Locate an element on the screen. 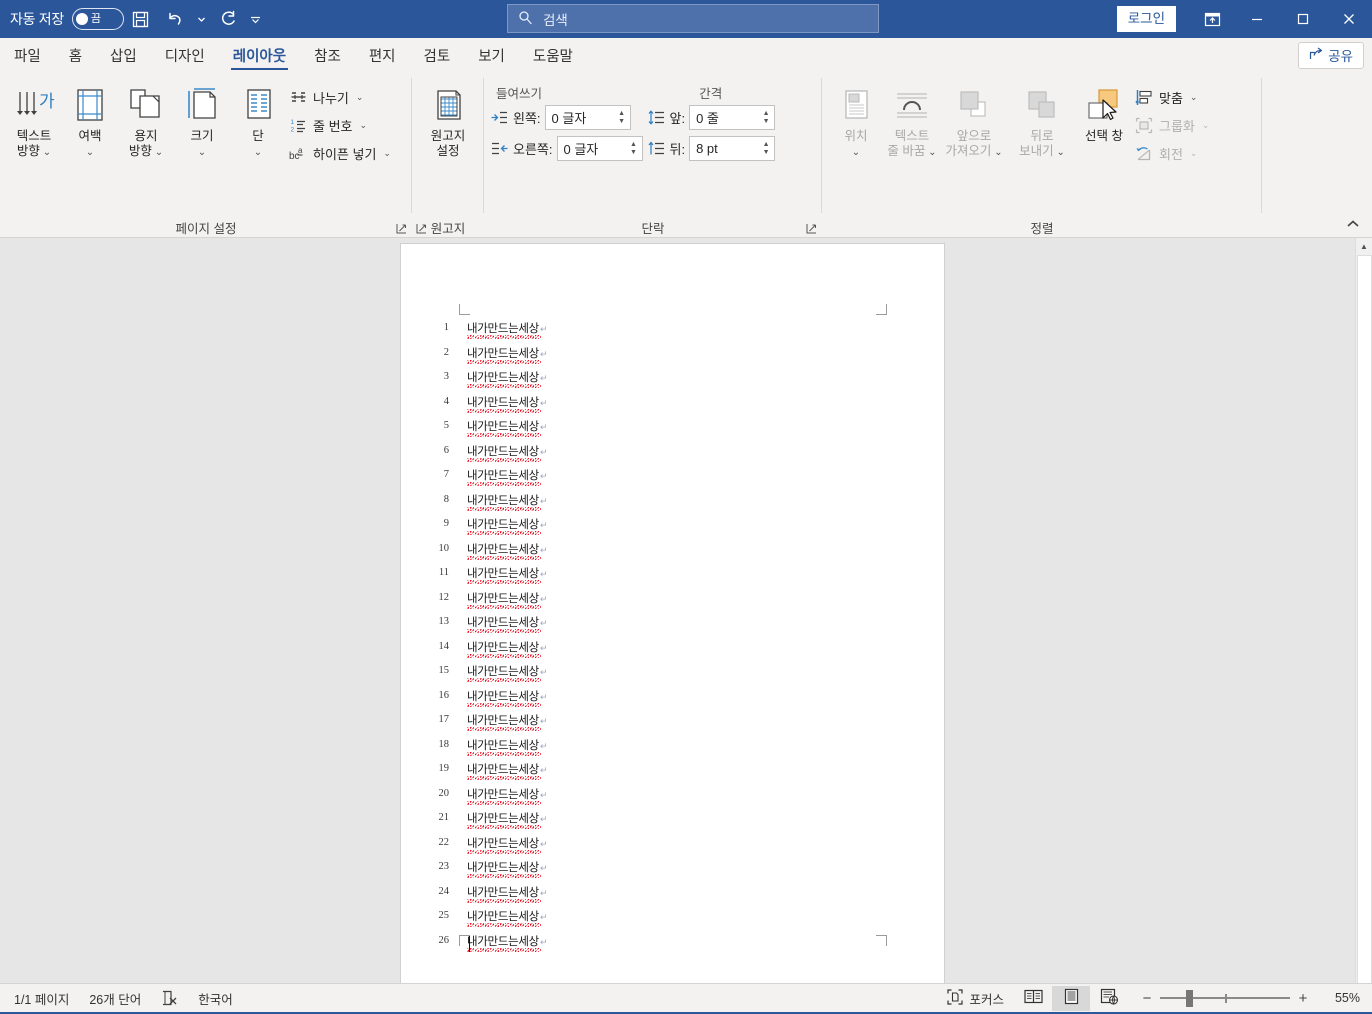 The image size is (1372, 1014). margins-button: 여백 ⌄ is located at coordinates (90, 119).